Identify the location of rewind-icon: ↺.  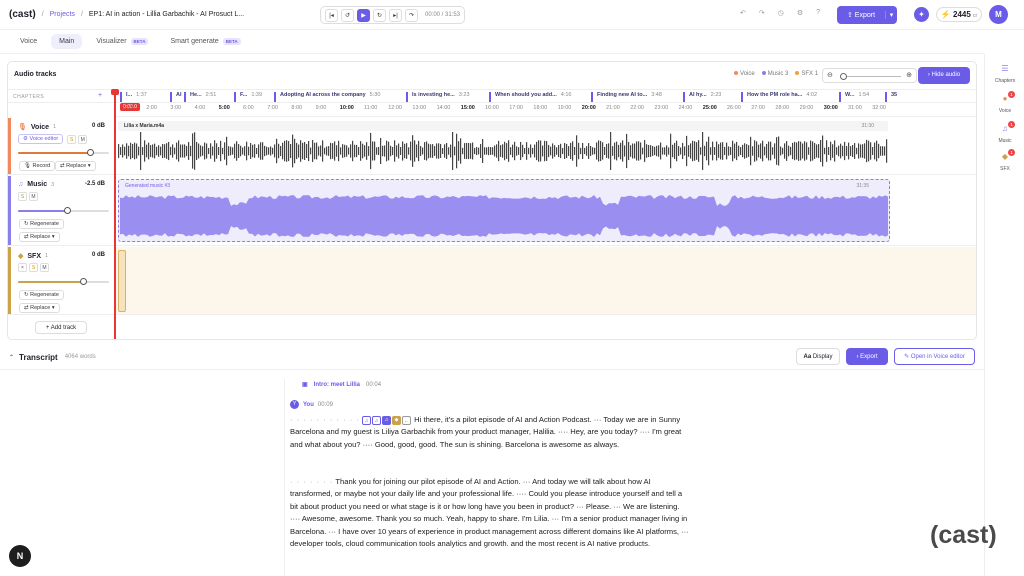
(347, 15).